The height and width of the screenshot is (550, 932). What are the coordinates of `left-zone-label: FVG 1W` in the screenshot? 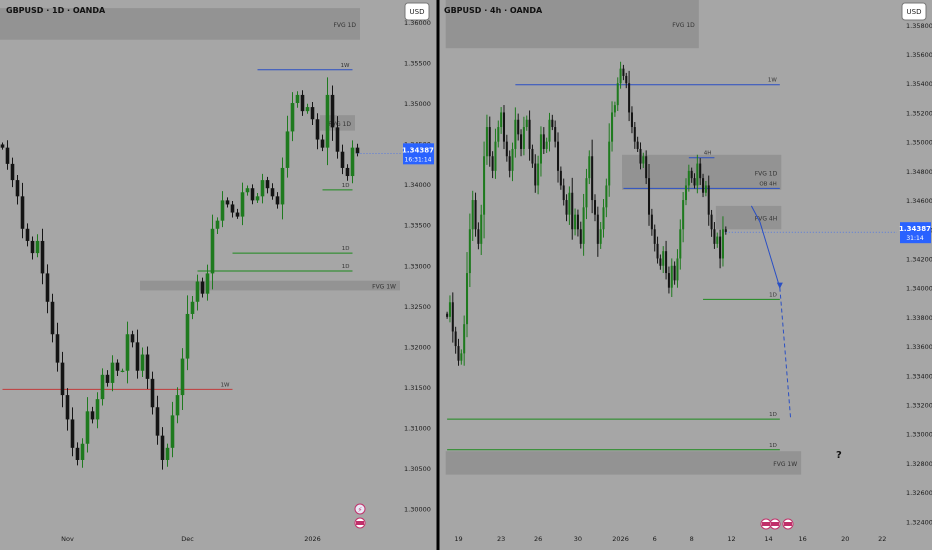 It's located at (384, 287).